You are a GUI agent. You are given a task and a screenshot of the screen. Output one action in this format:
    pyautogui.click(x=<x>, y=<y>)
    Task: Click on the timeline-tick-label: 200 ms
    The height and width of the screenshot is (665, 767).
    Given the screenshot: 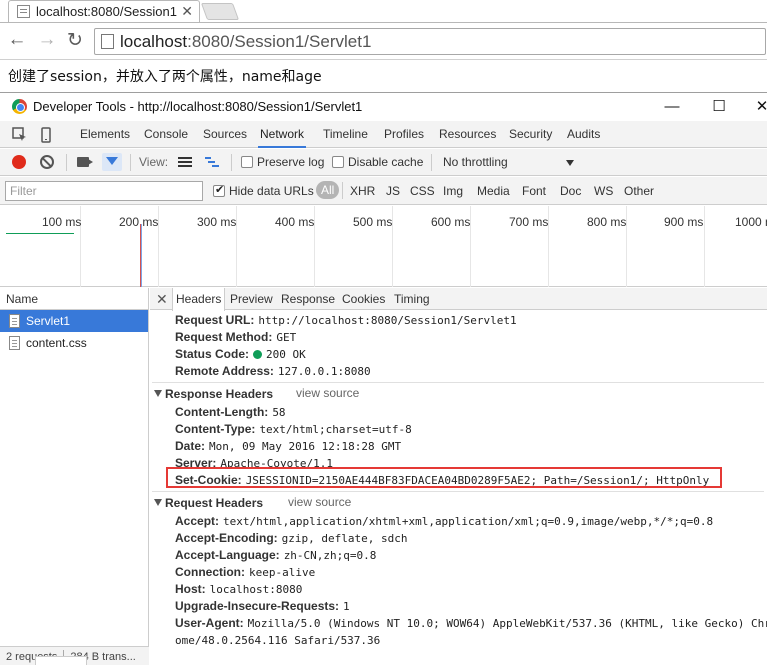 What is the action you would take?
    pyautogui.click(x=139, y=222)
    